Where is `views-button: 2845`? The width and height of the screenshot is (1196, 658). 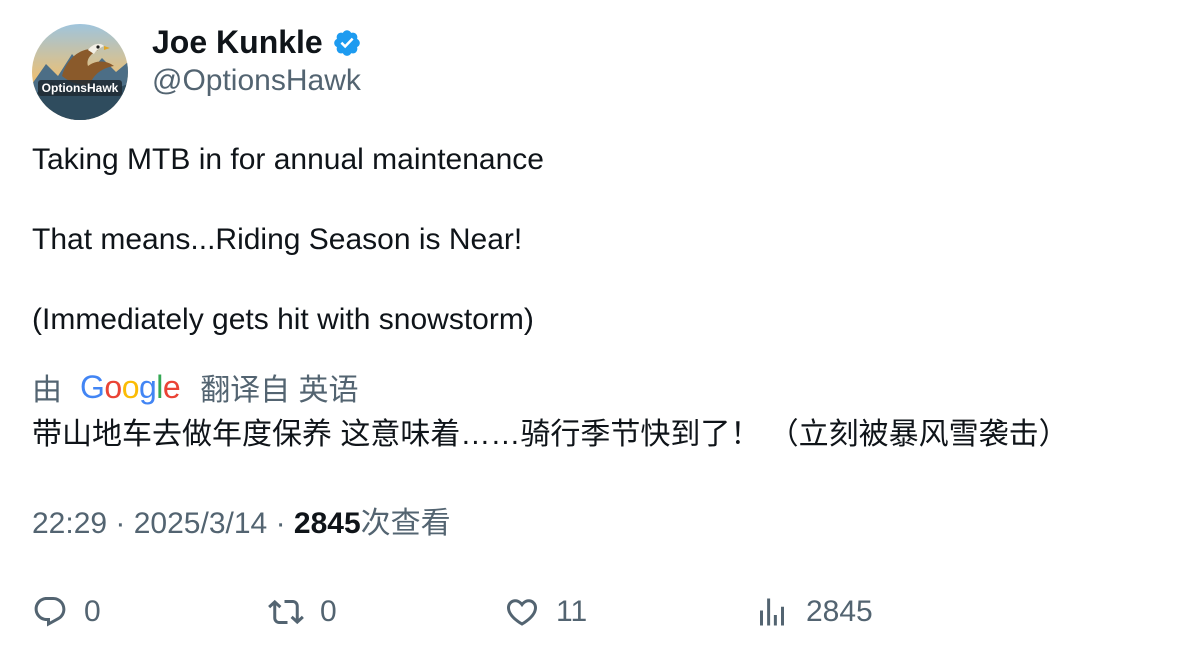 views-button: 2845 is located at coordinates (813, 612).